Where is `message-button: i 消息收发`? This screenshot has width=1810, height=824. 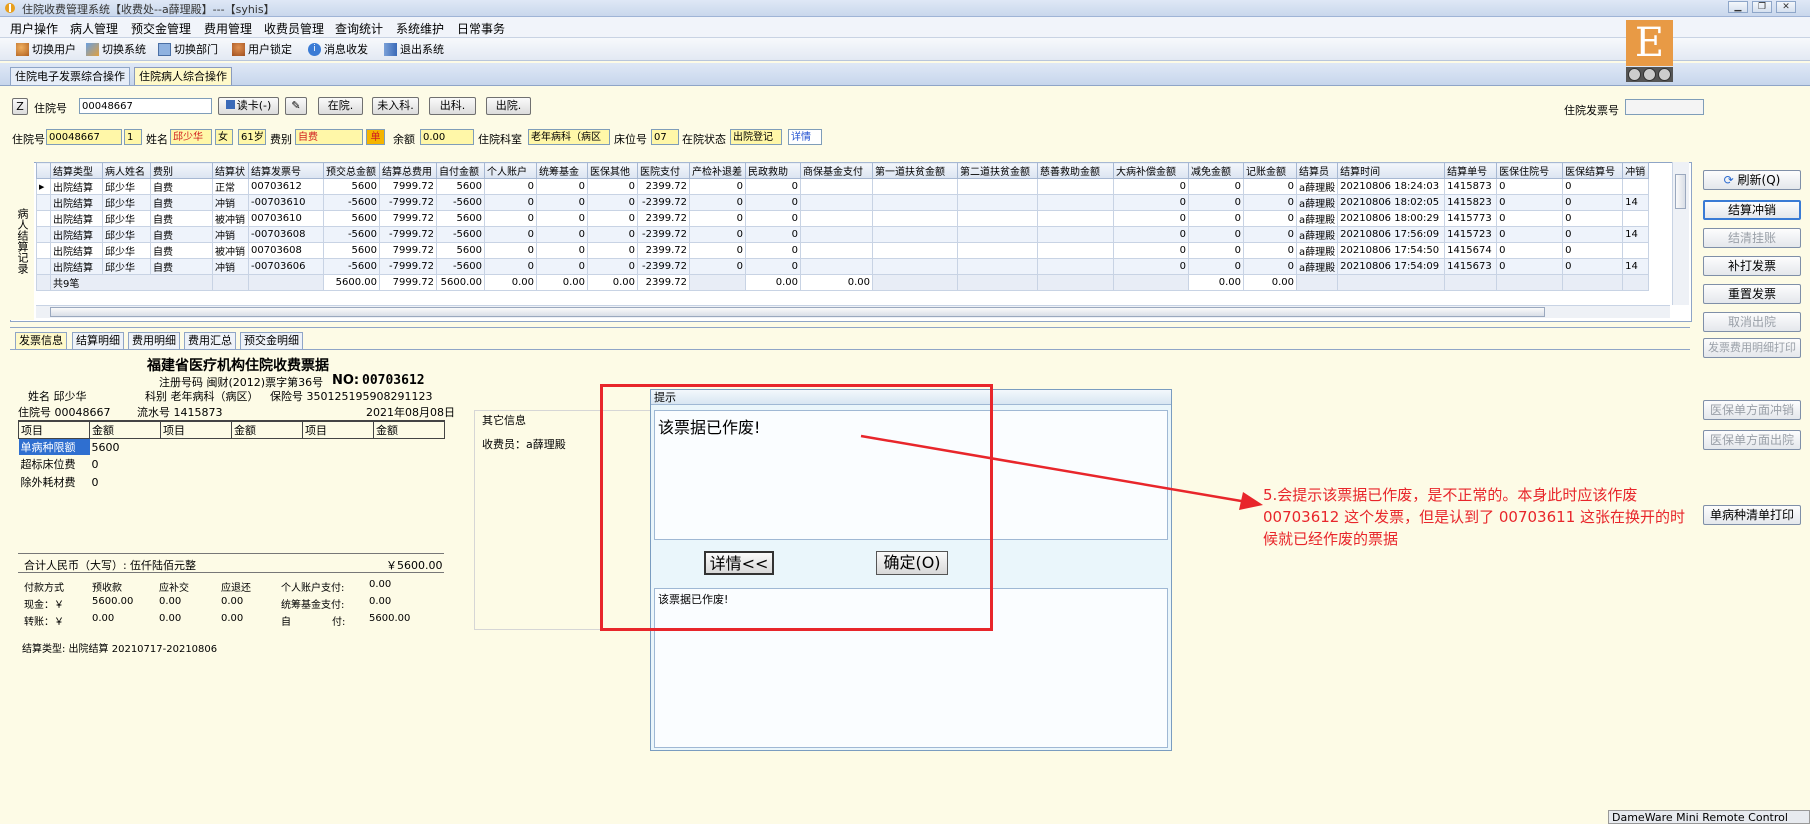 message-button: i 消息收发 is located at coordinates (338, 49).